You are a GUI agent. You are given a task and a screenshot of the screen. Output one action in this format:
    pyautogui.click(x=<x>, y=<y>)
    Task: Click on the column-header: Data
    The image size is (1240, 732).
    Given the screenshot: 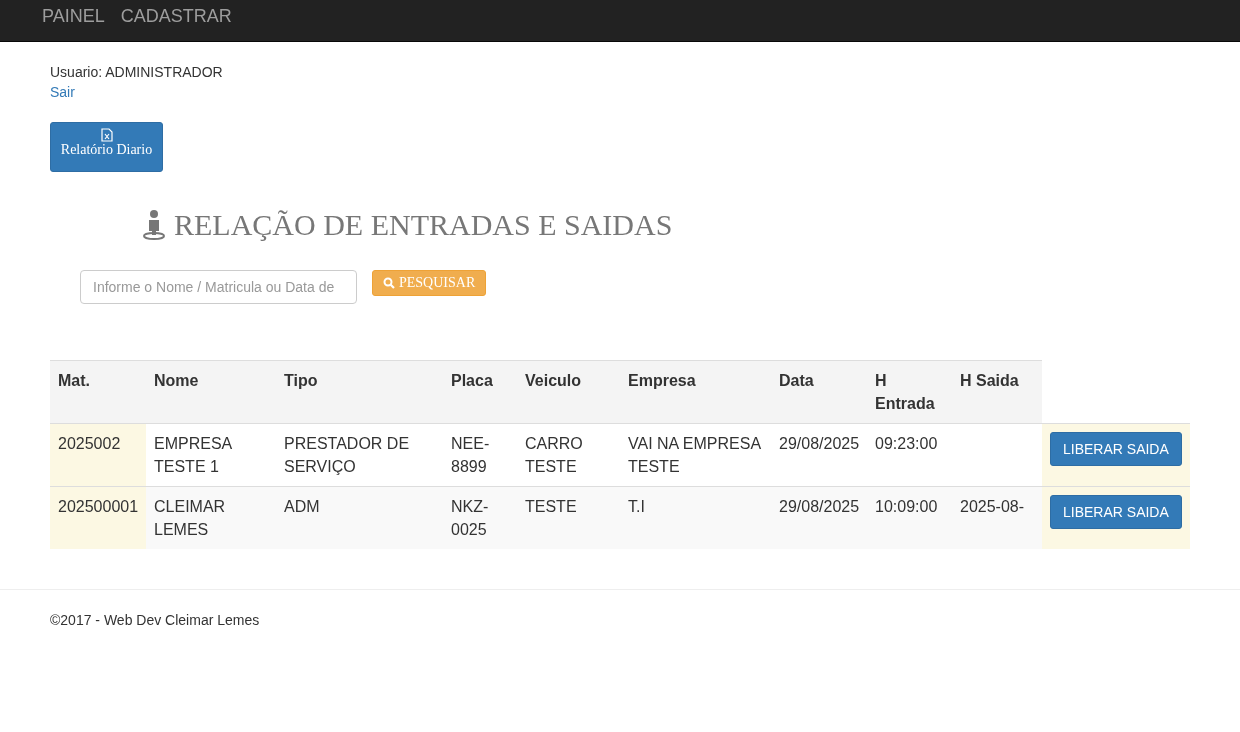 What is the action you would take?
    pyautogui.click(x=819, y=392)
    